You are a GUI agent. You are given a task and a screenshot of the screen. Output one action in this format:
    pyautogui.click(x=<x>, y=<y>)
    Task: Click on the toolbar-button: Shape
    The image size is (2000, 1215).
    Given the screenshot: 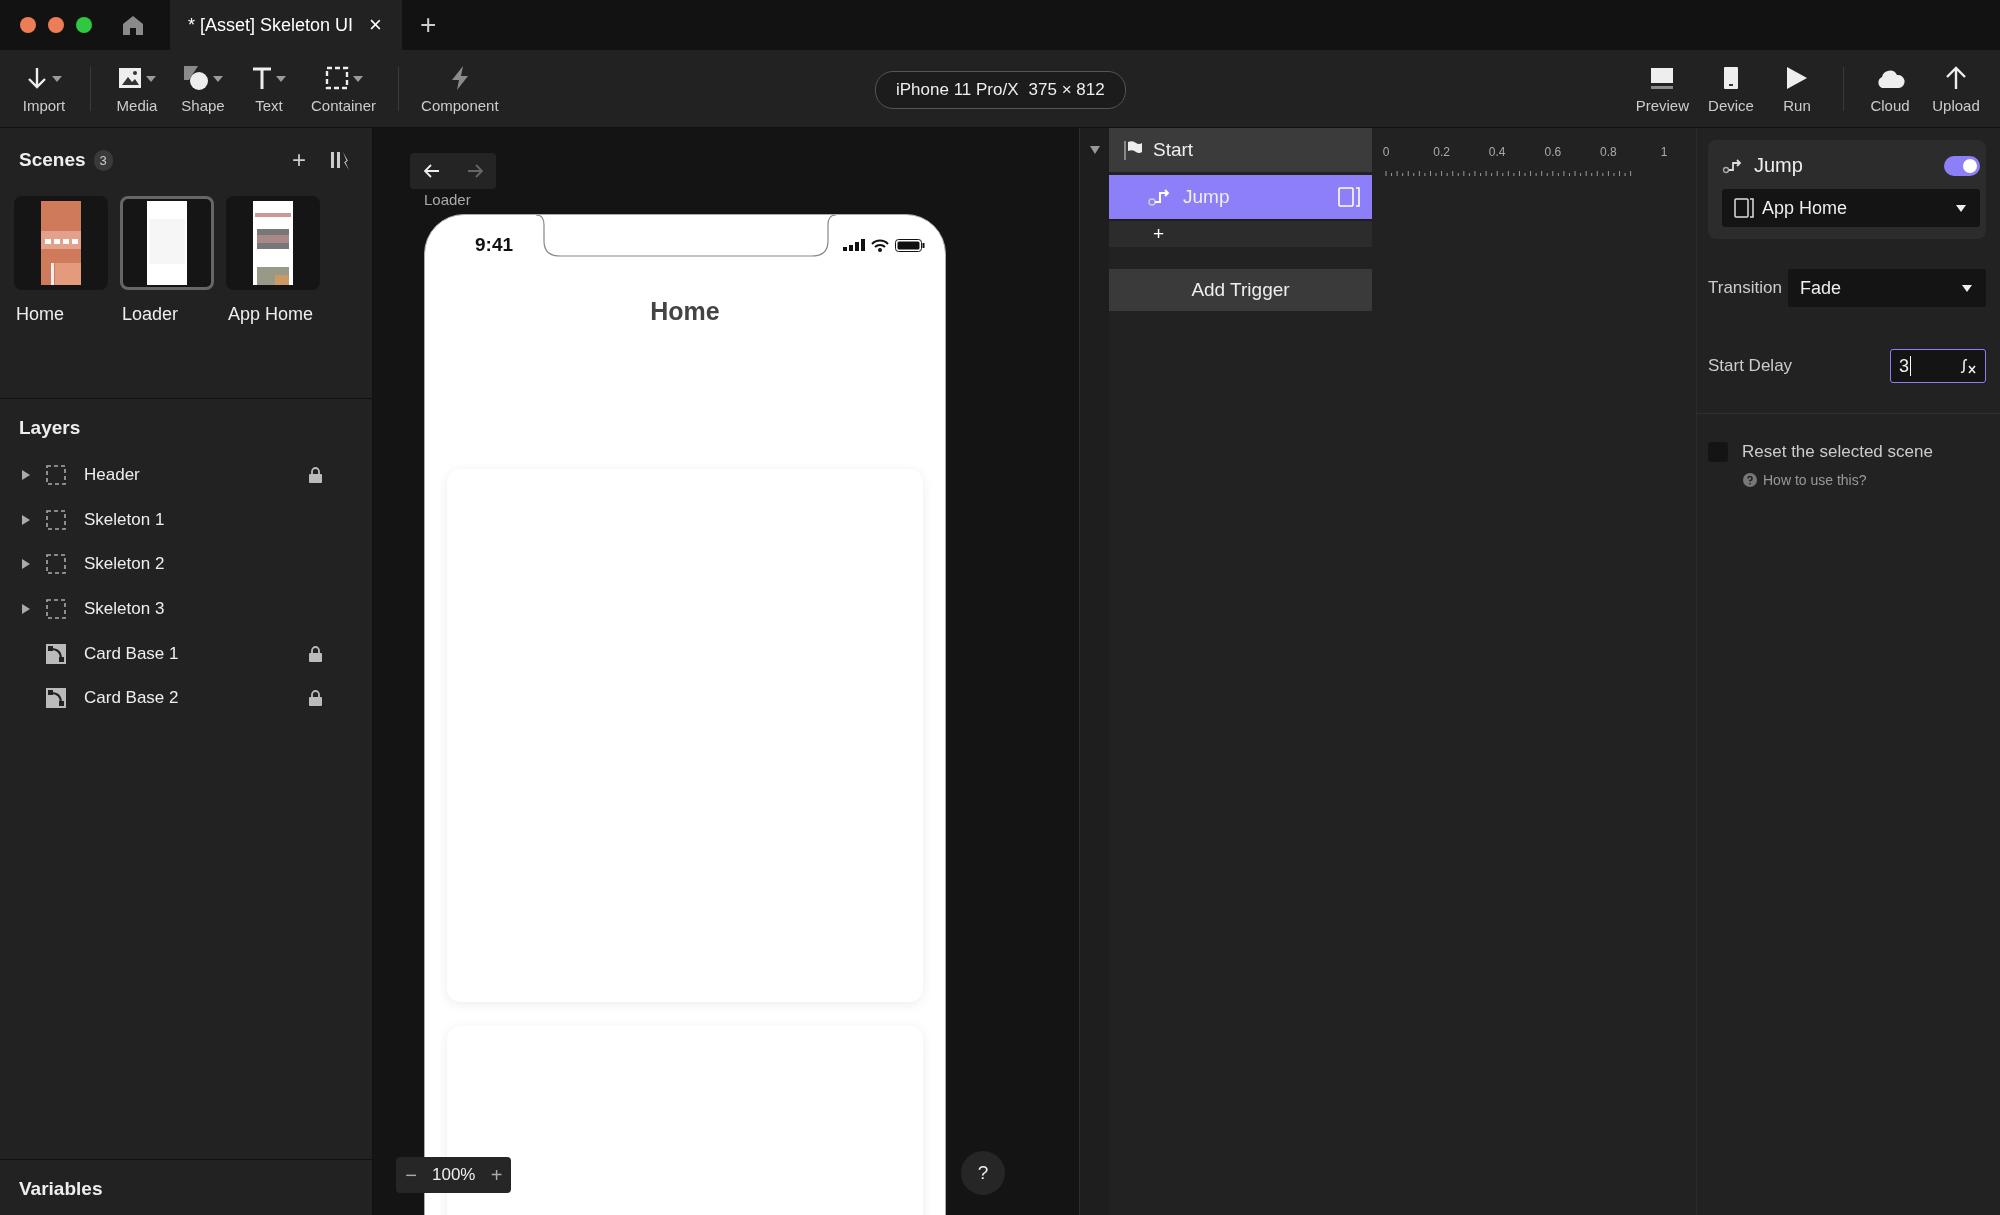 What is the action you would take?
    pyautogui.click(x=203, y=88)
    